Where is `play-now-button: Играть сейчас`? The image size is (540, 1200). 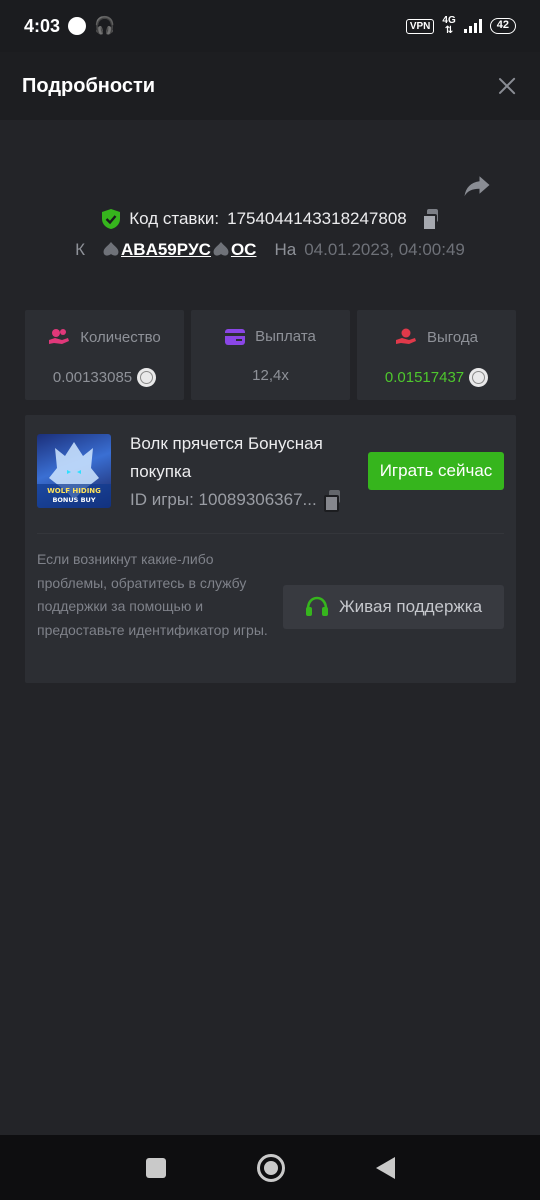
play-now-button: Играть сейчас is located at coordinates (436, 471).